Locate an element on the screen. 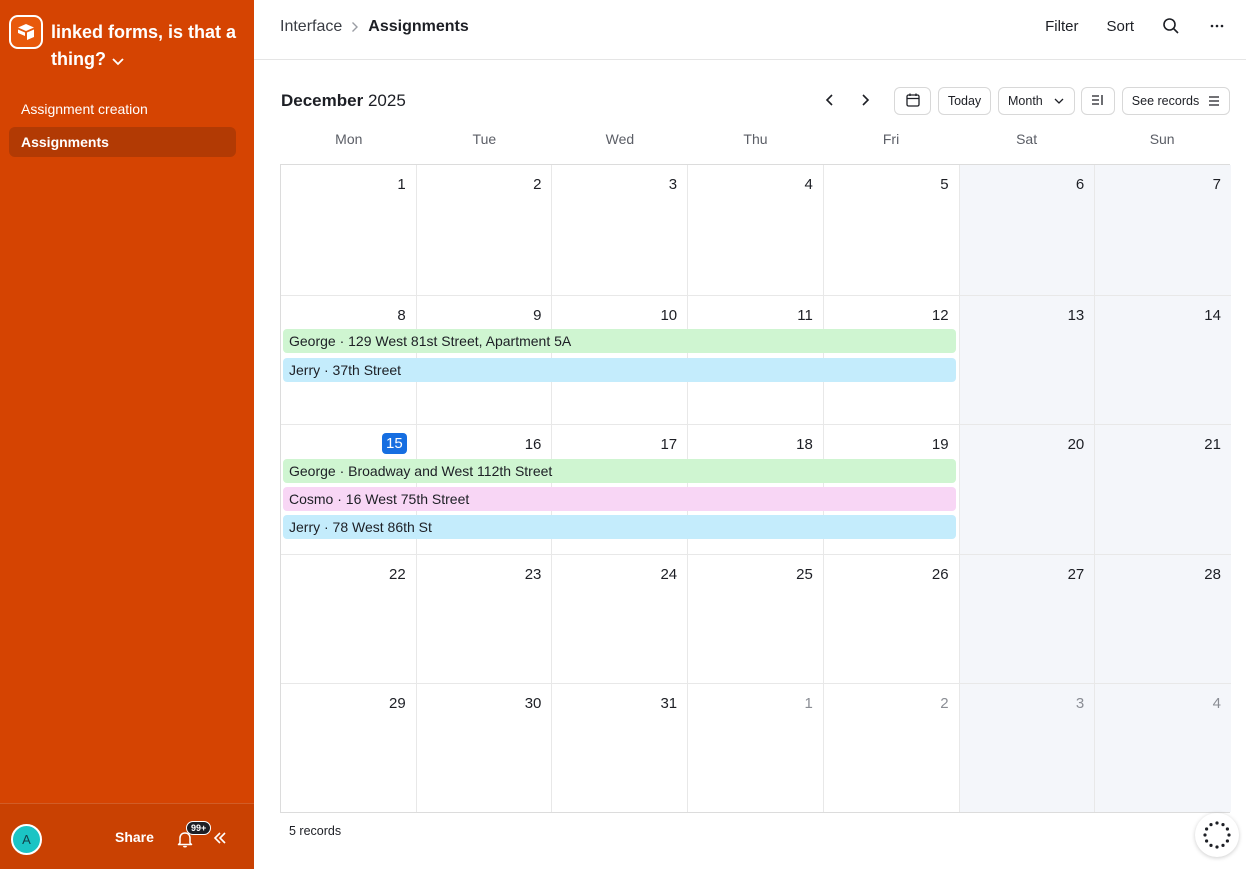  day-number: 17 is located at coordinates (669, 444).